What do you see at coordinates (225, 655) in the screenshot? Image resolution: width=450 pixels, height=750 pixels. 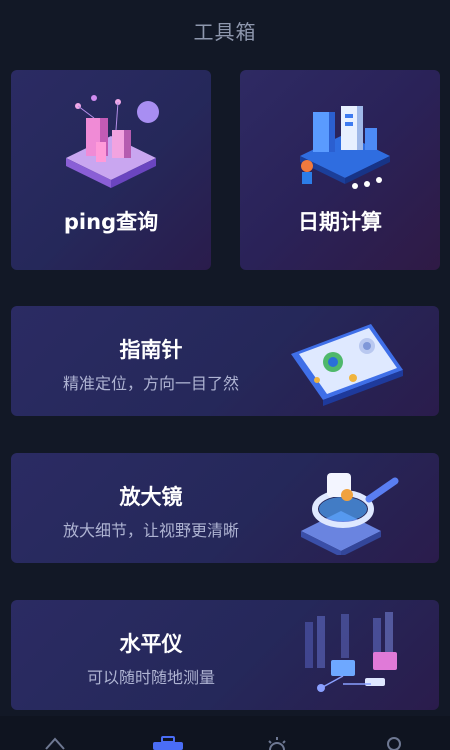 I see `level-tool-card: 水平仪 可以随时随地测量` at bounding box center [225, 655].